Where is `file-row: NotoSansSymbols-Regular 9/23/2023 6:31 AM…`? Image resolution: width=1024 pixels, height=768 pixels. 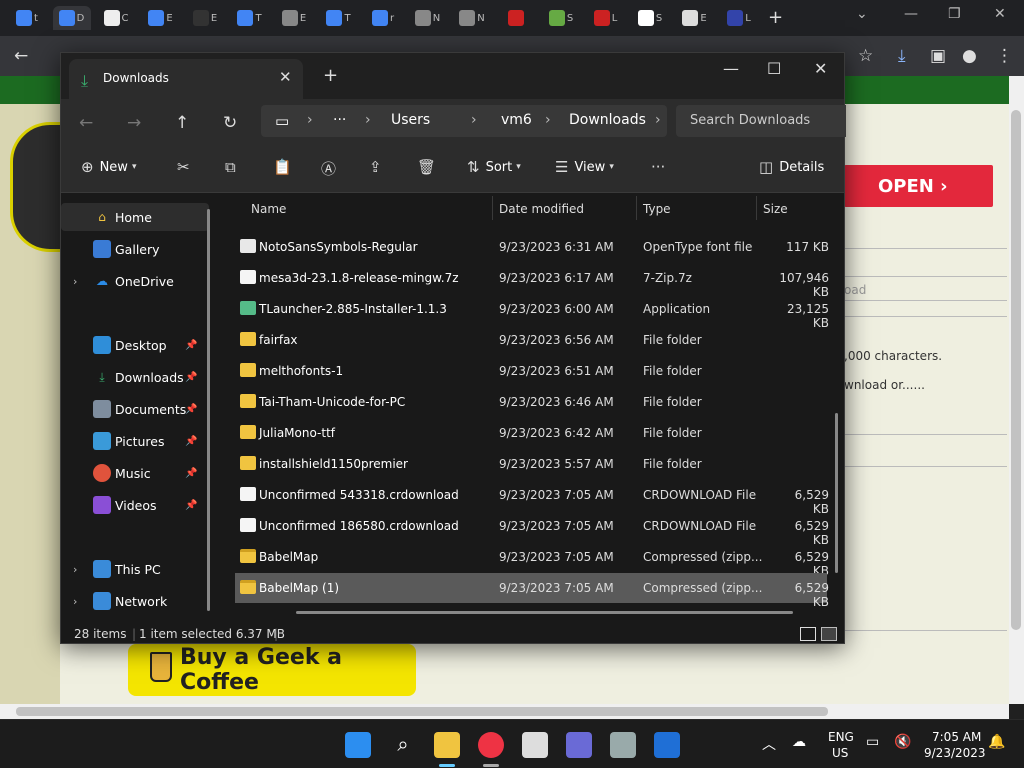 file-row: NotoSansSymbols-Regular 9/23/2023 6:31 AM… is located at coordinates (532, 247).